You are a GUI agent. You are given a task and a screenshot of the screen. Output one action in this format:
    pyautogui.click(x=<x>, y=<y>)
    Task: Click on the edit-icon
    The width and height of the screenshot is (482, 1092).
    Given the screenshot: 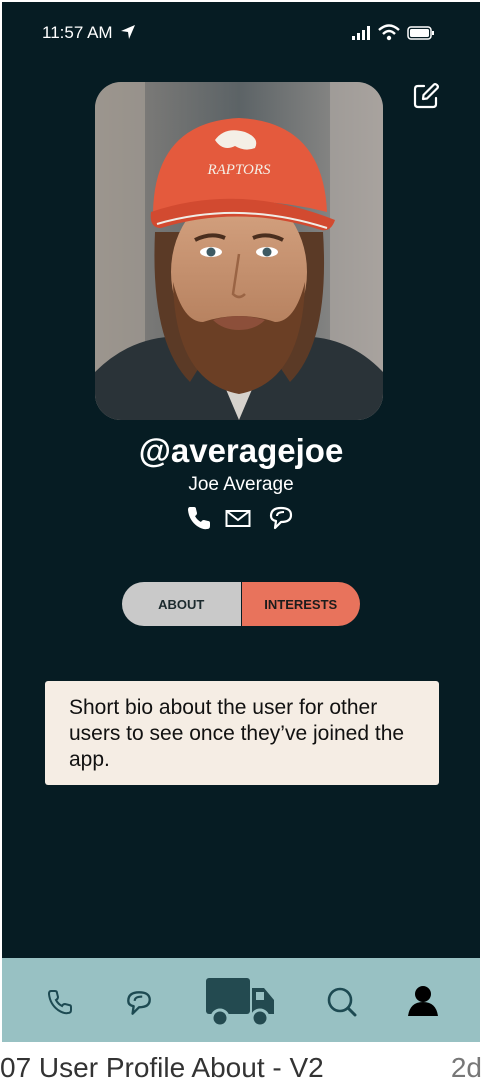 What is the action you would take?
    pyautogui.click(x=426, y=96)
    